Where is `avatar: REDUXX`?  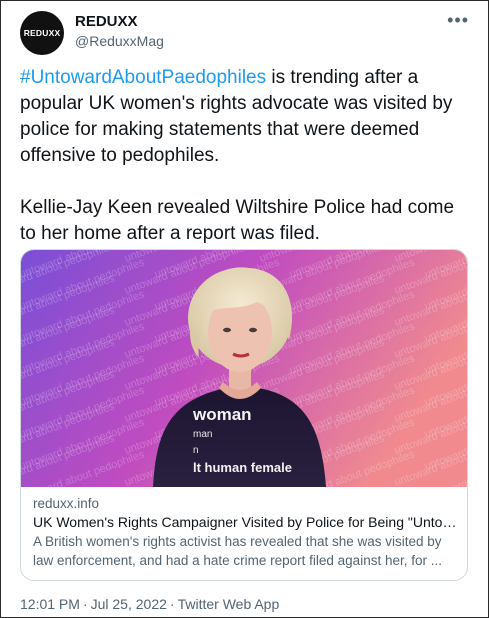 avatar: REDUXX is located at coordinates (42, 33).